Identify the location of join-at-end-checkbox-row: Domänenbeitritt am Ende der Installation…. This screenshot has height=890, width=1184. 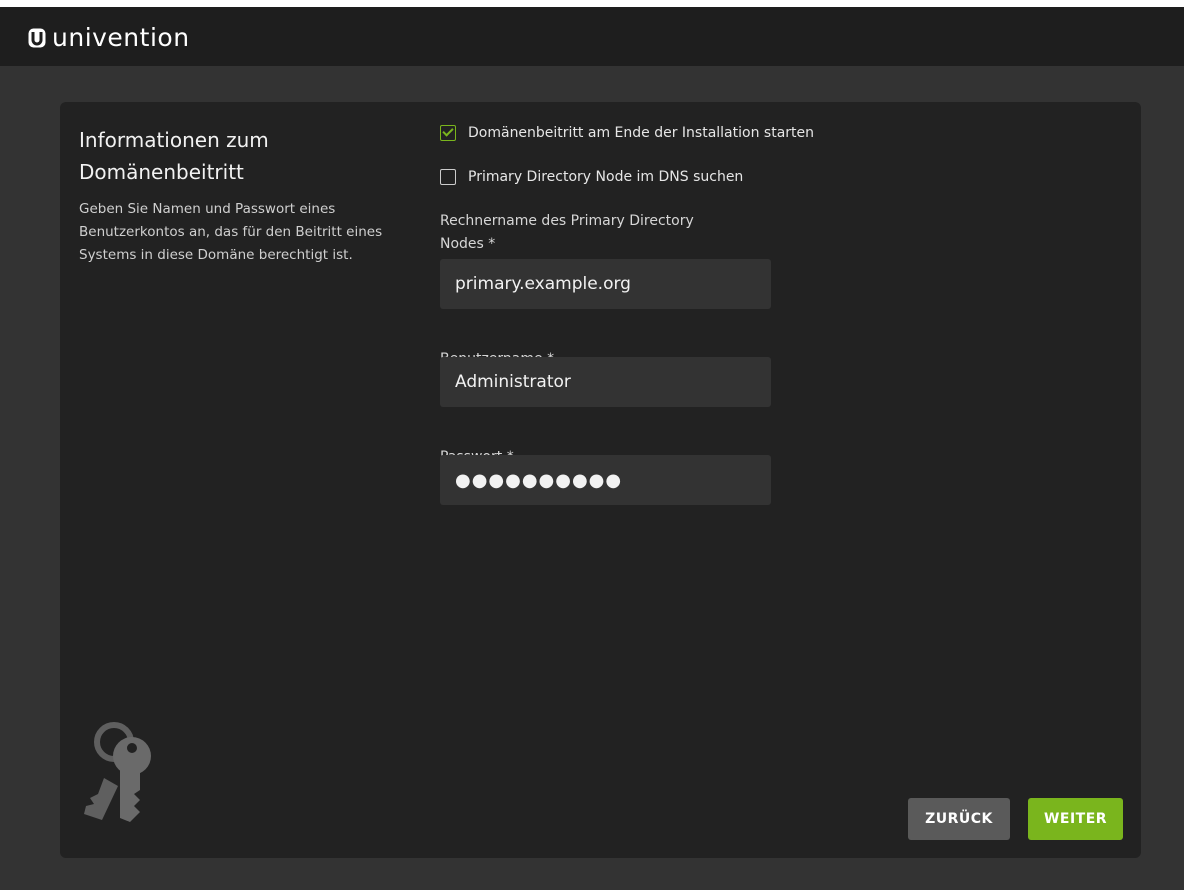
(627, 133).